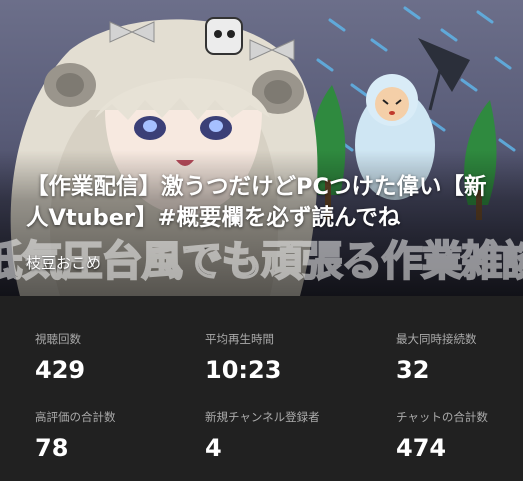 This screenshot has width=523, height=481. What do you see at coordinates (75, 436) in the screenshot?
I see `stat-total-likes: 高評価の合計数 78` at bounding box center [75, 436].